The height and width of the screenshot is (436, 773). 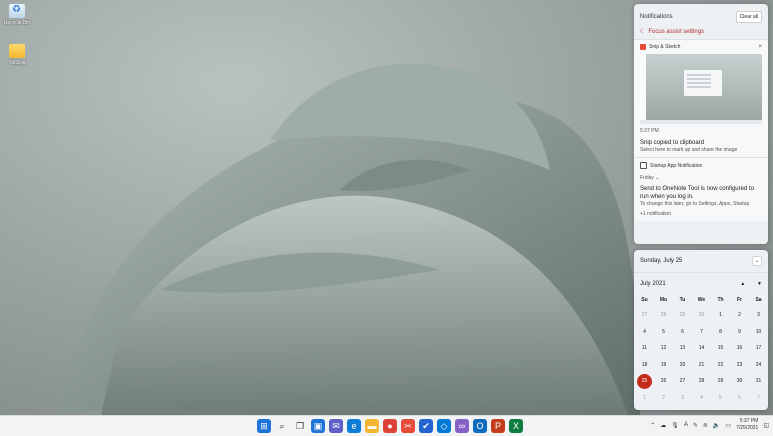 What do you see at coordinates (264, 426) in the screenshot?
I see `start-icon: ⊞` at bounding box center [264, 426].